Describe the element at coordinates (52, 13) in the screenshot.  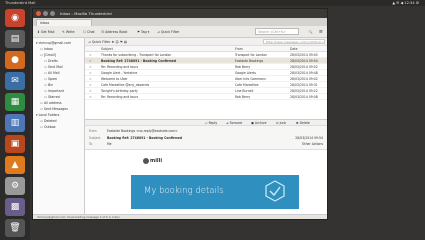
I see `maximize-icon` at that location.